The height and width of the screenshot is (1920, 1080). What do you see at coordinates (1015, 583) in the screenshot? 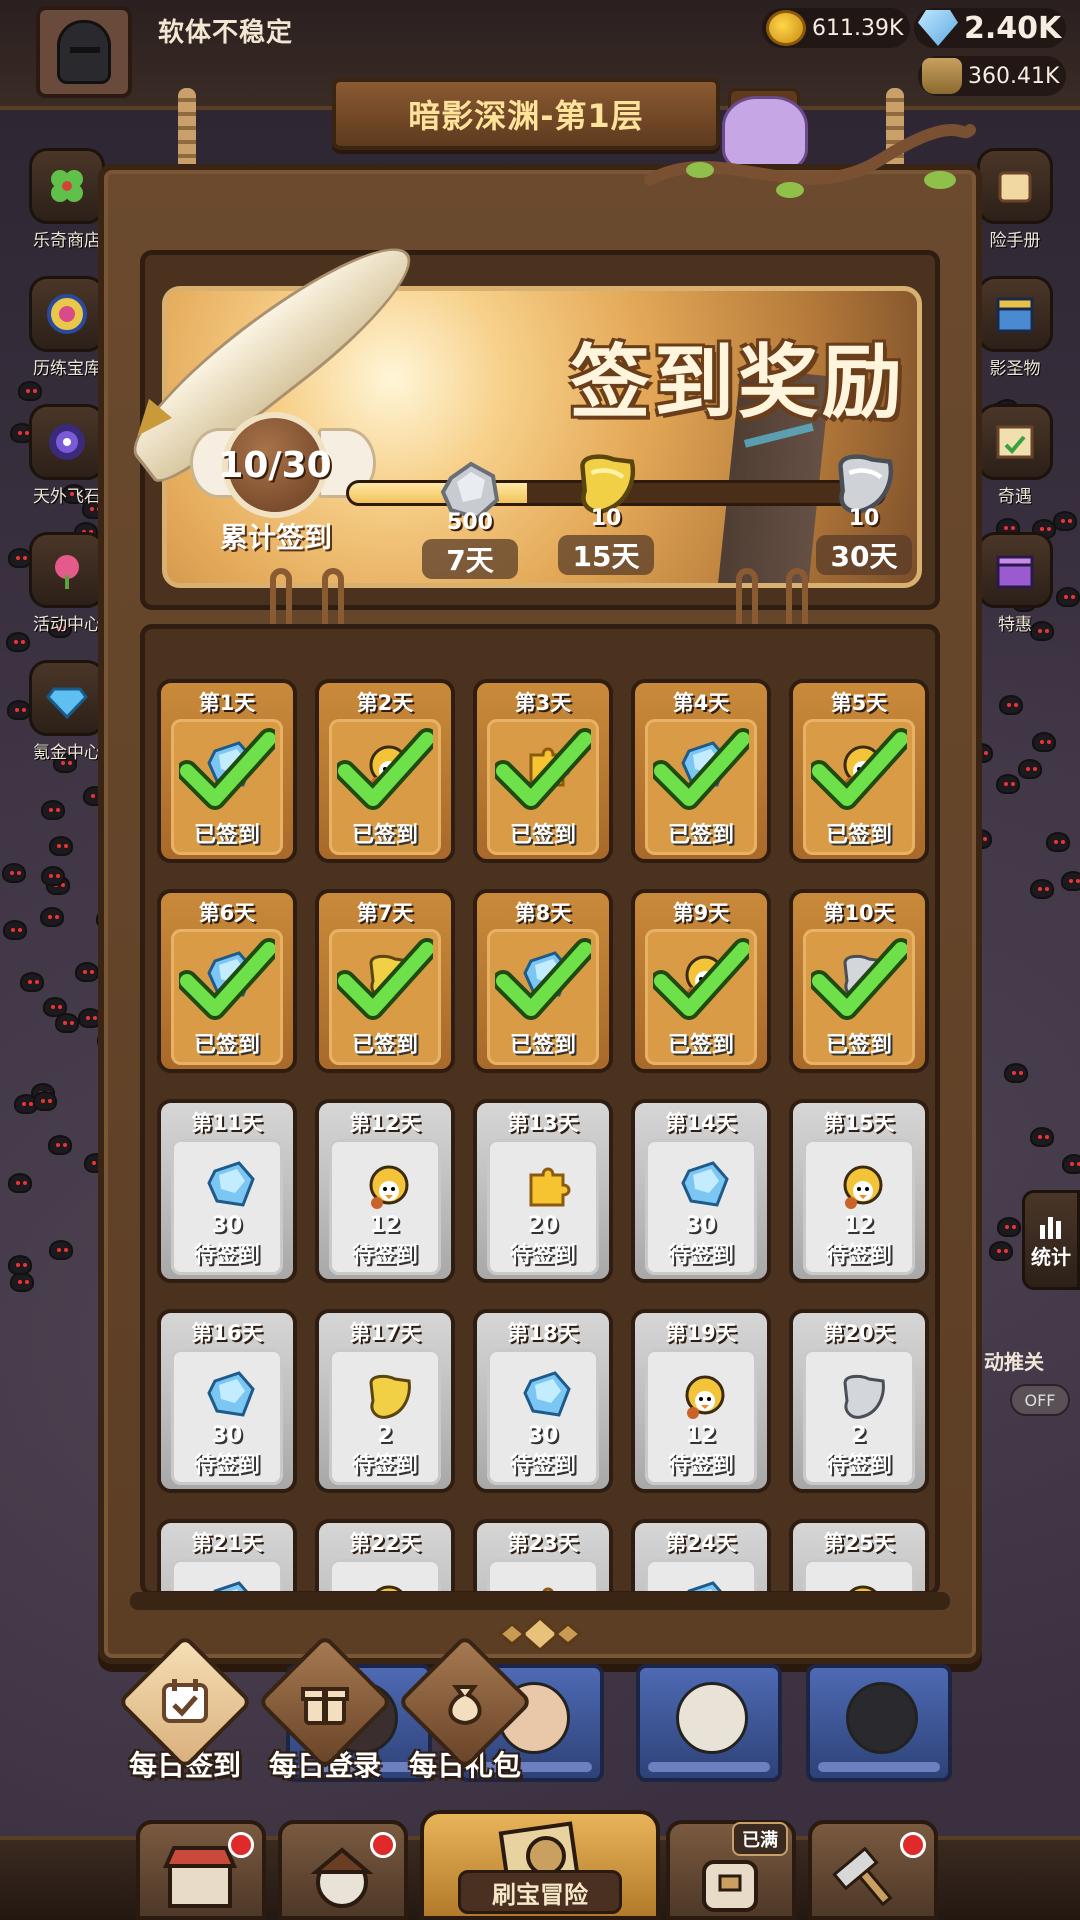
I see `side-button-gift-box: 特惠` at bounding box center [1015, 583].